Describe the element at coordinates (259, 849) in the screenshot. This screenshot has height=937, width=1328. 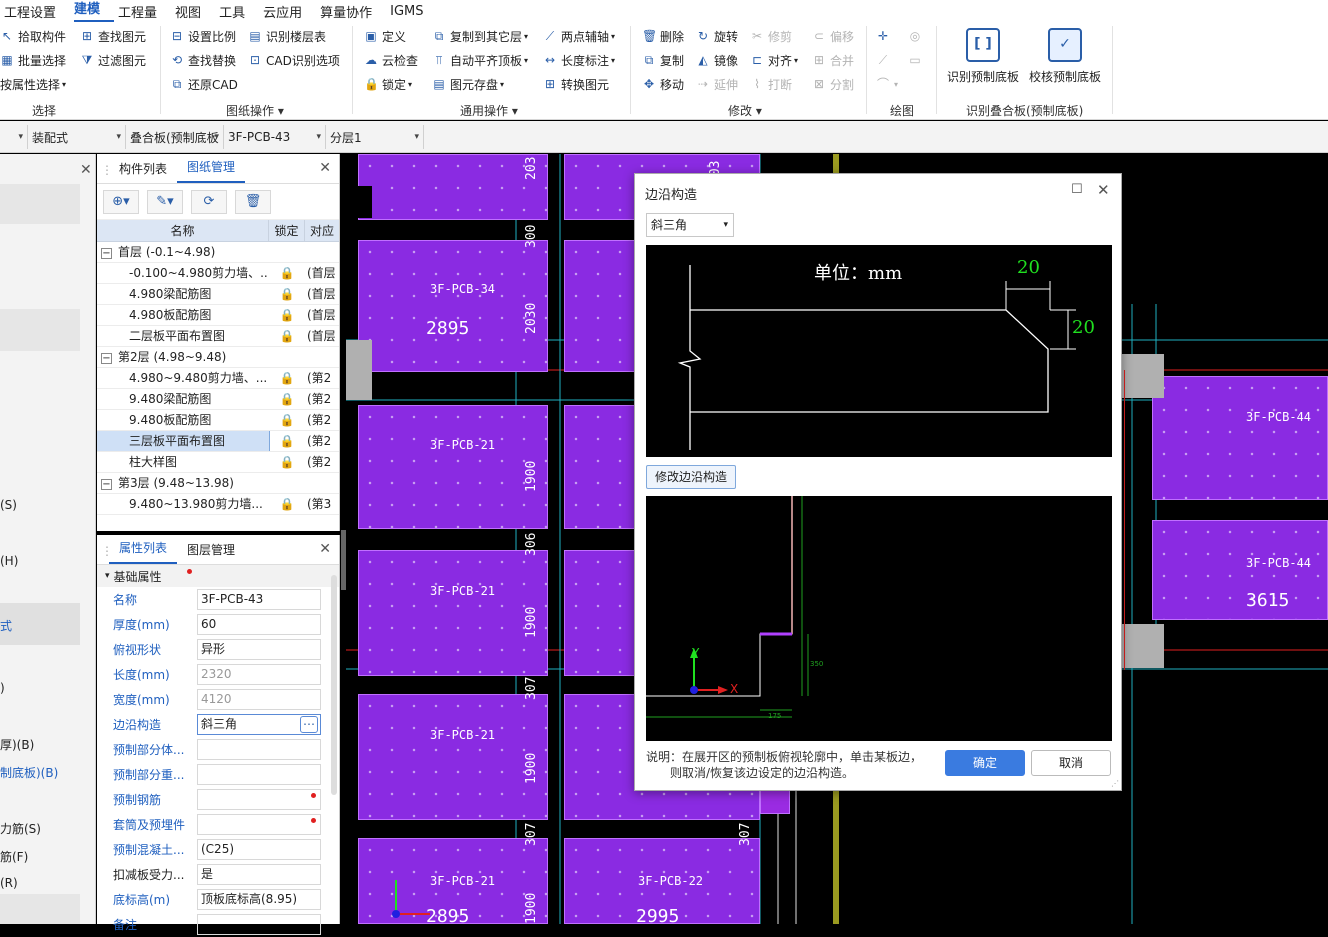
I see `property-value: (C25)` at that location.